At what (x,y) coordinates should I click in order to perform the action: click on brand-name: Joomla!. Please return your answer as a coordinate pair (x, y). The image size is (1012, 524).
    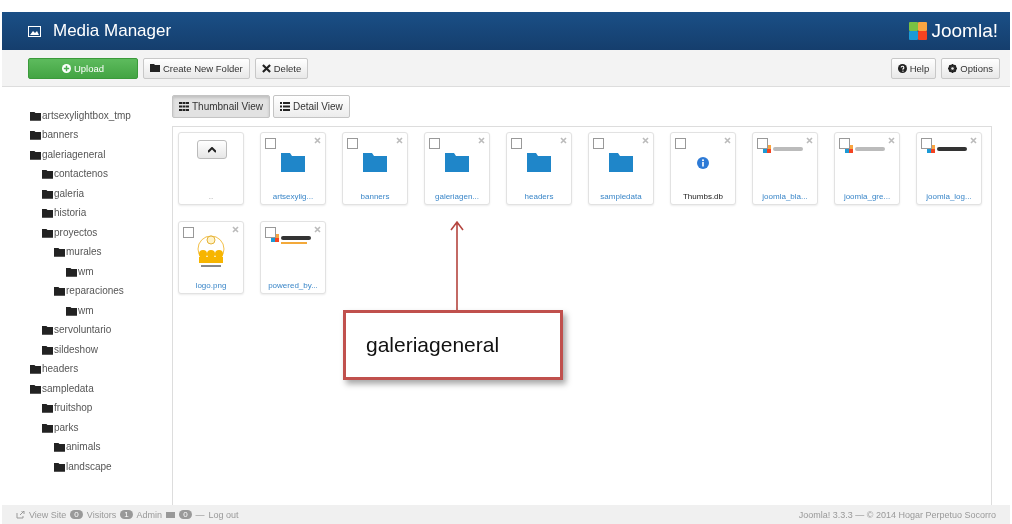
    Looking at the image, I should click on (964, 31).